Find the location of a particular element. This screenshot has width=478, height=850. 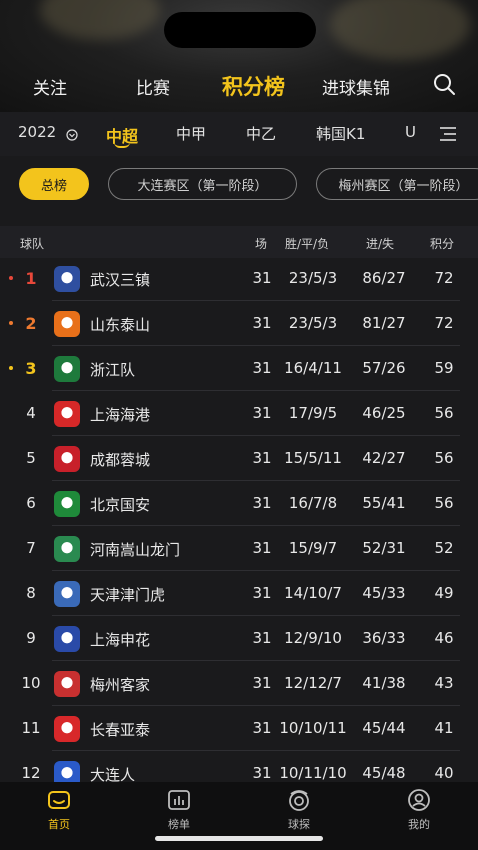

team-name: 山东泰山 is located at coordinates (120, 325).